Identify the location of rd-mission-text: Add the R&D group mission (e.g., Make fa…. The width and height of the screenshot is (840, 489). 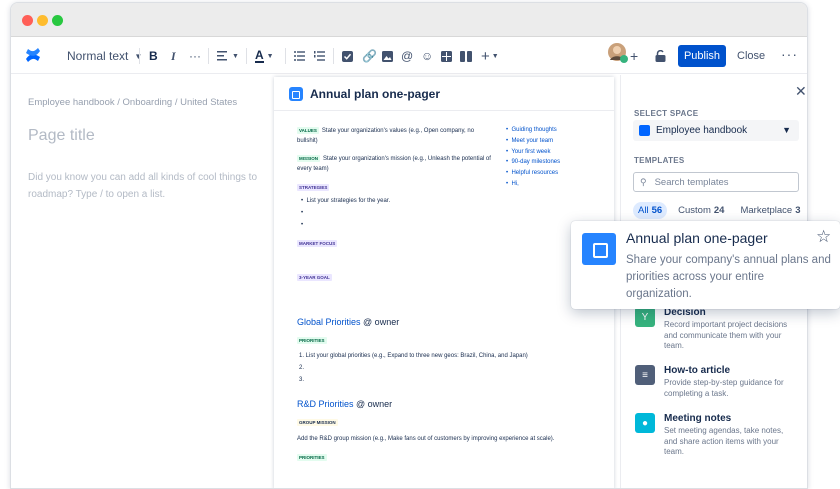
(426, 439).